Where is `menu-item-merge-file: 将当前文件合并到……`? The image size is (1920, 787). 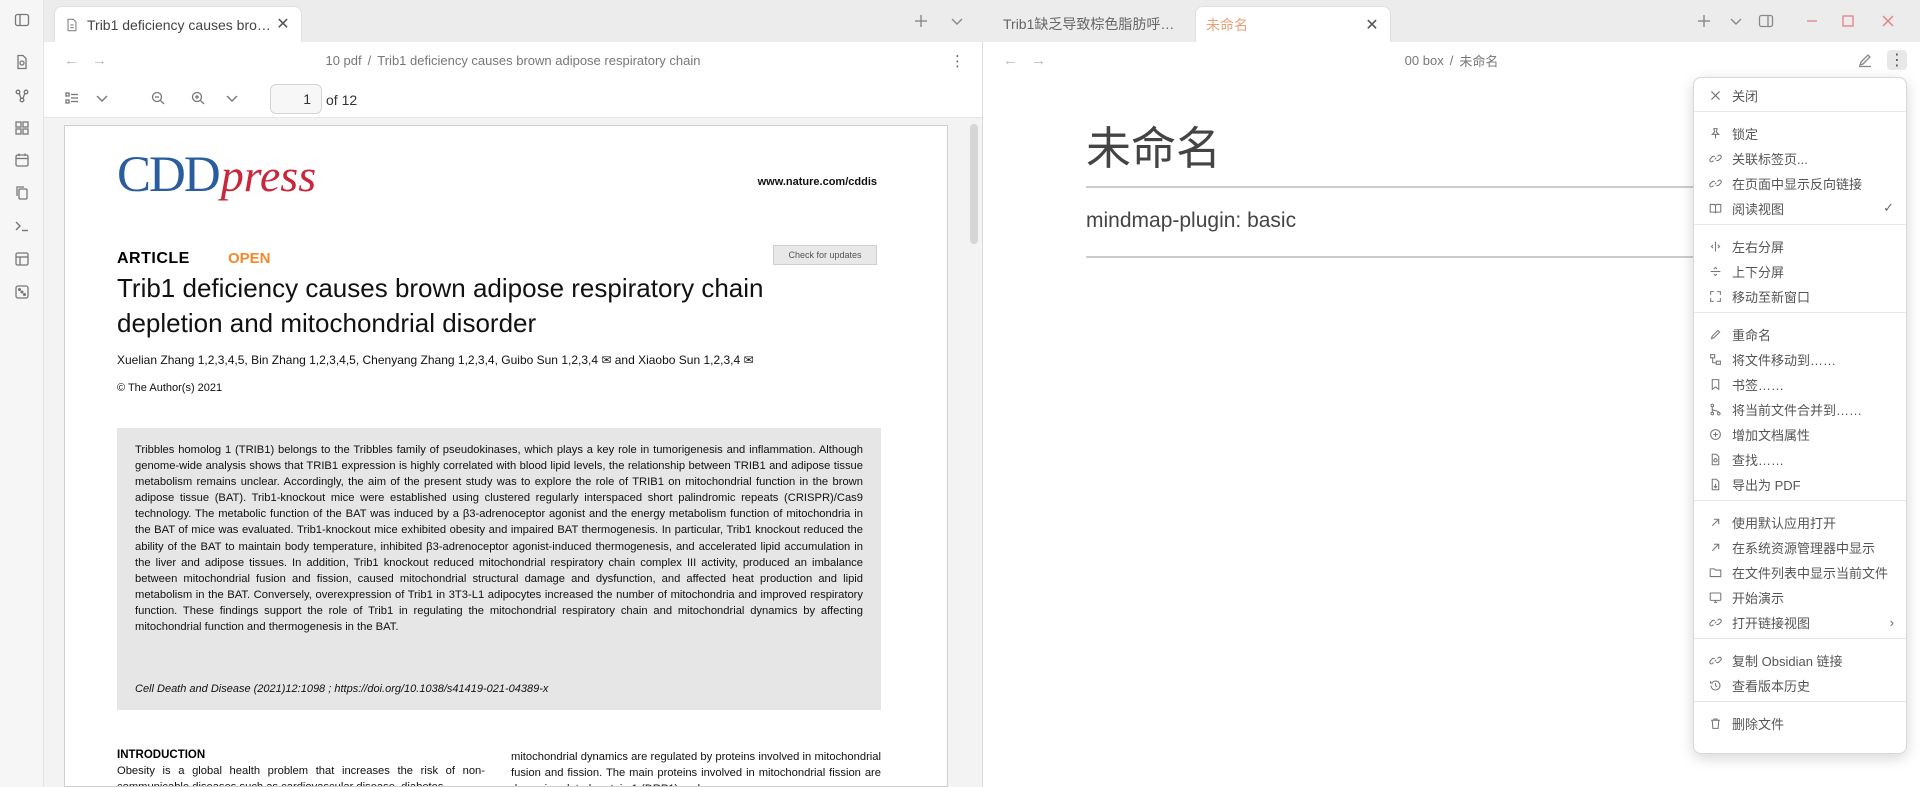
menu-item-merge-file: 将当前文件合并到…… is located at coordinates (1801, 409).